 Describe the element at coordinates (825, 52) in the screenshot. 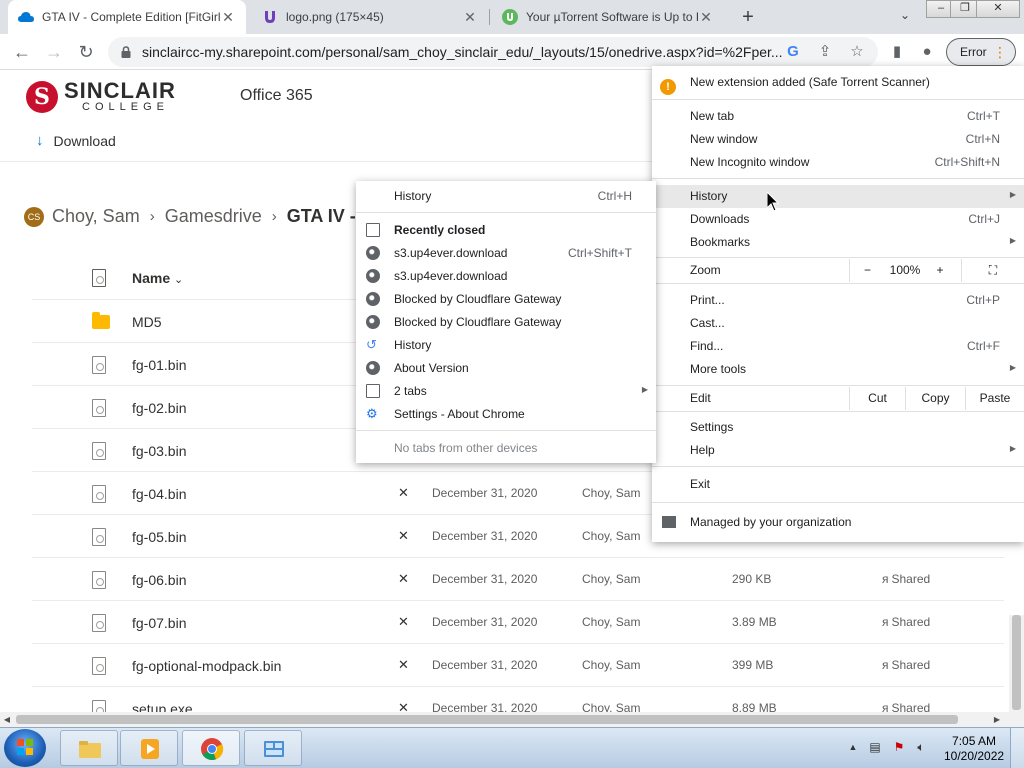

I see `share-icon: ⇪` at that location.